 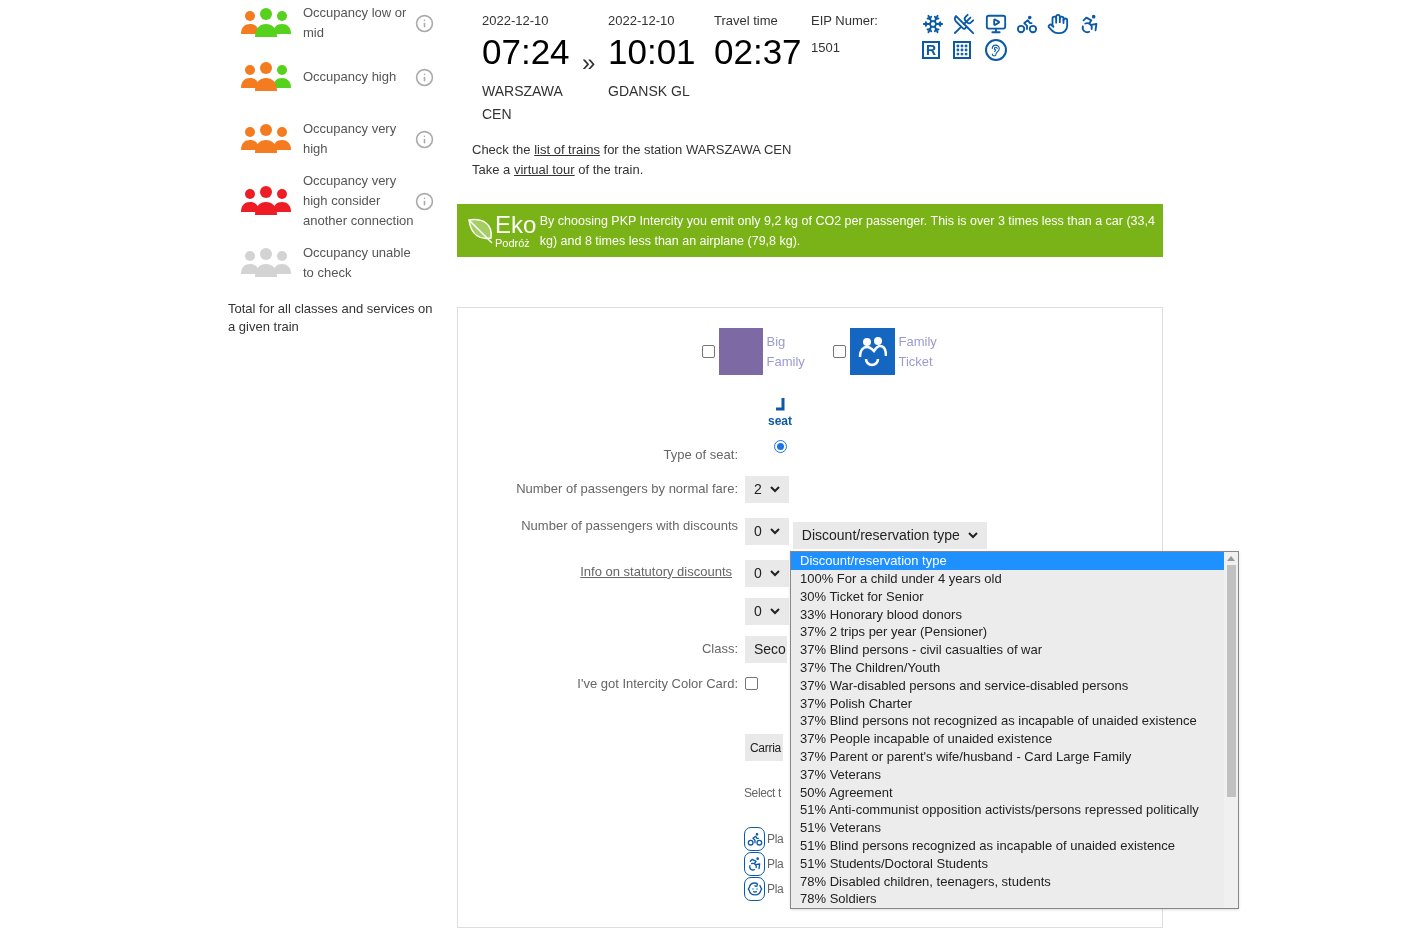 What do you see at coordinates (357, 263) in the screenshot?
I see `occupancy-label: Occupancy unable to check` at bounding box center [357, 263].